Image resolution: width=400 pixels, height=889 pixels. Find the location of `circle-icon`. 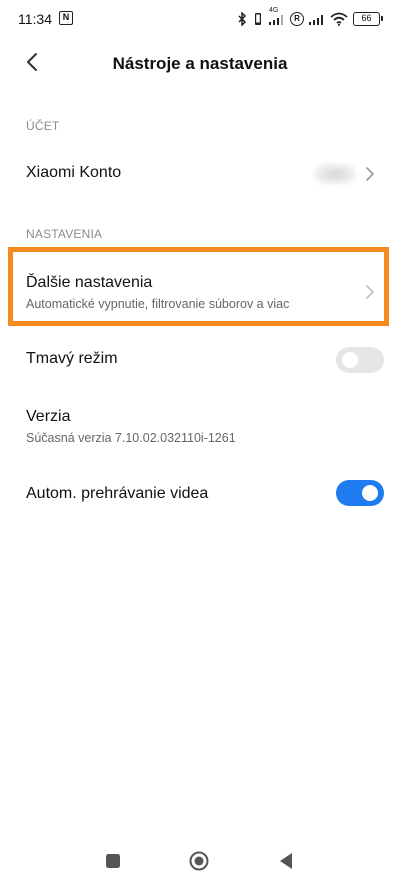

circle-icon is located at coordinates (199, 863).